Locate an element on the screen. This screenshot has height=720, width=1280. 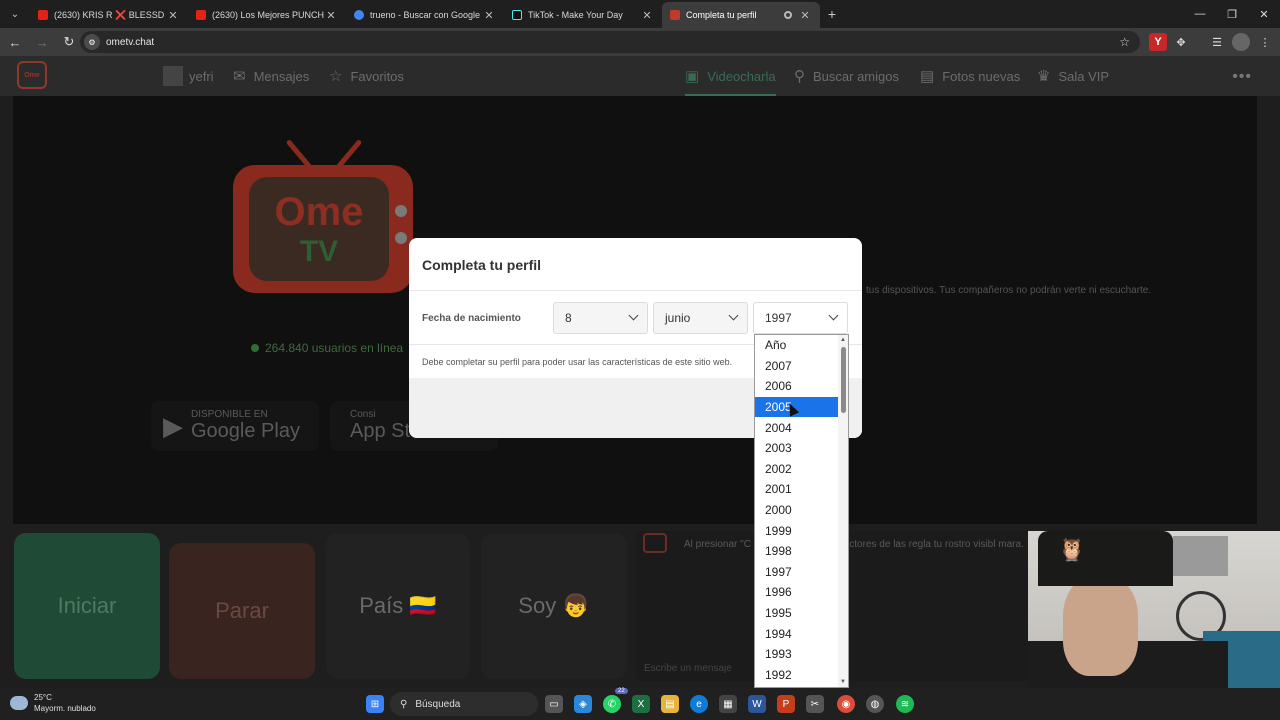
google-play-badge: ▶ DISPONIBLE EN Google Play is located at coordinates (235, 426).